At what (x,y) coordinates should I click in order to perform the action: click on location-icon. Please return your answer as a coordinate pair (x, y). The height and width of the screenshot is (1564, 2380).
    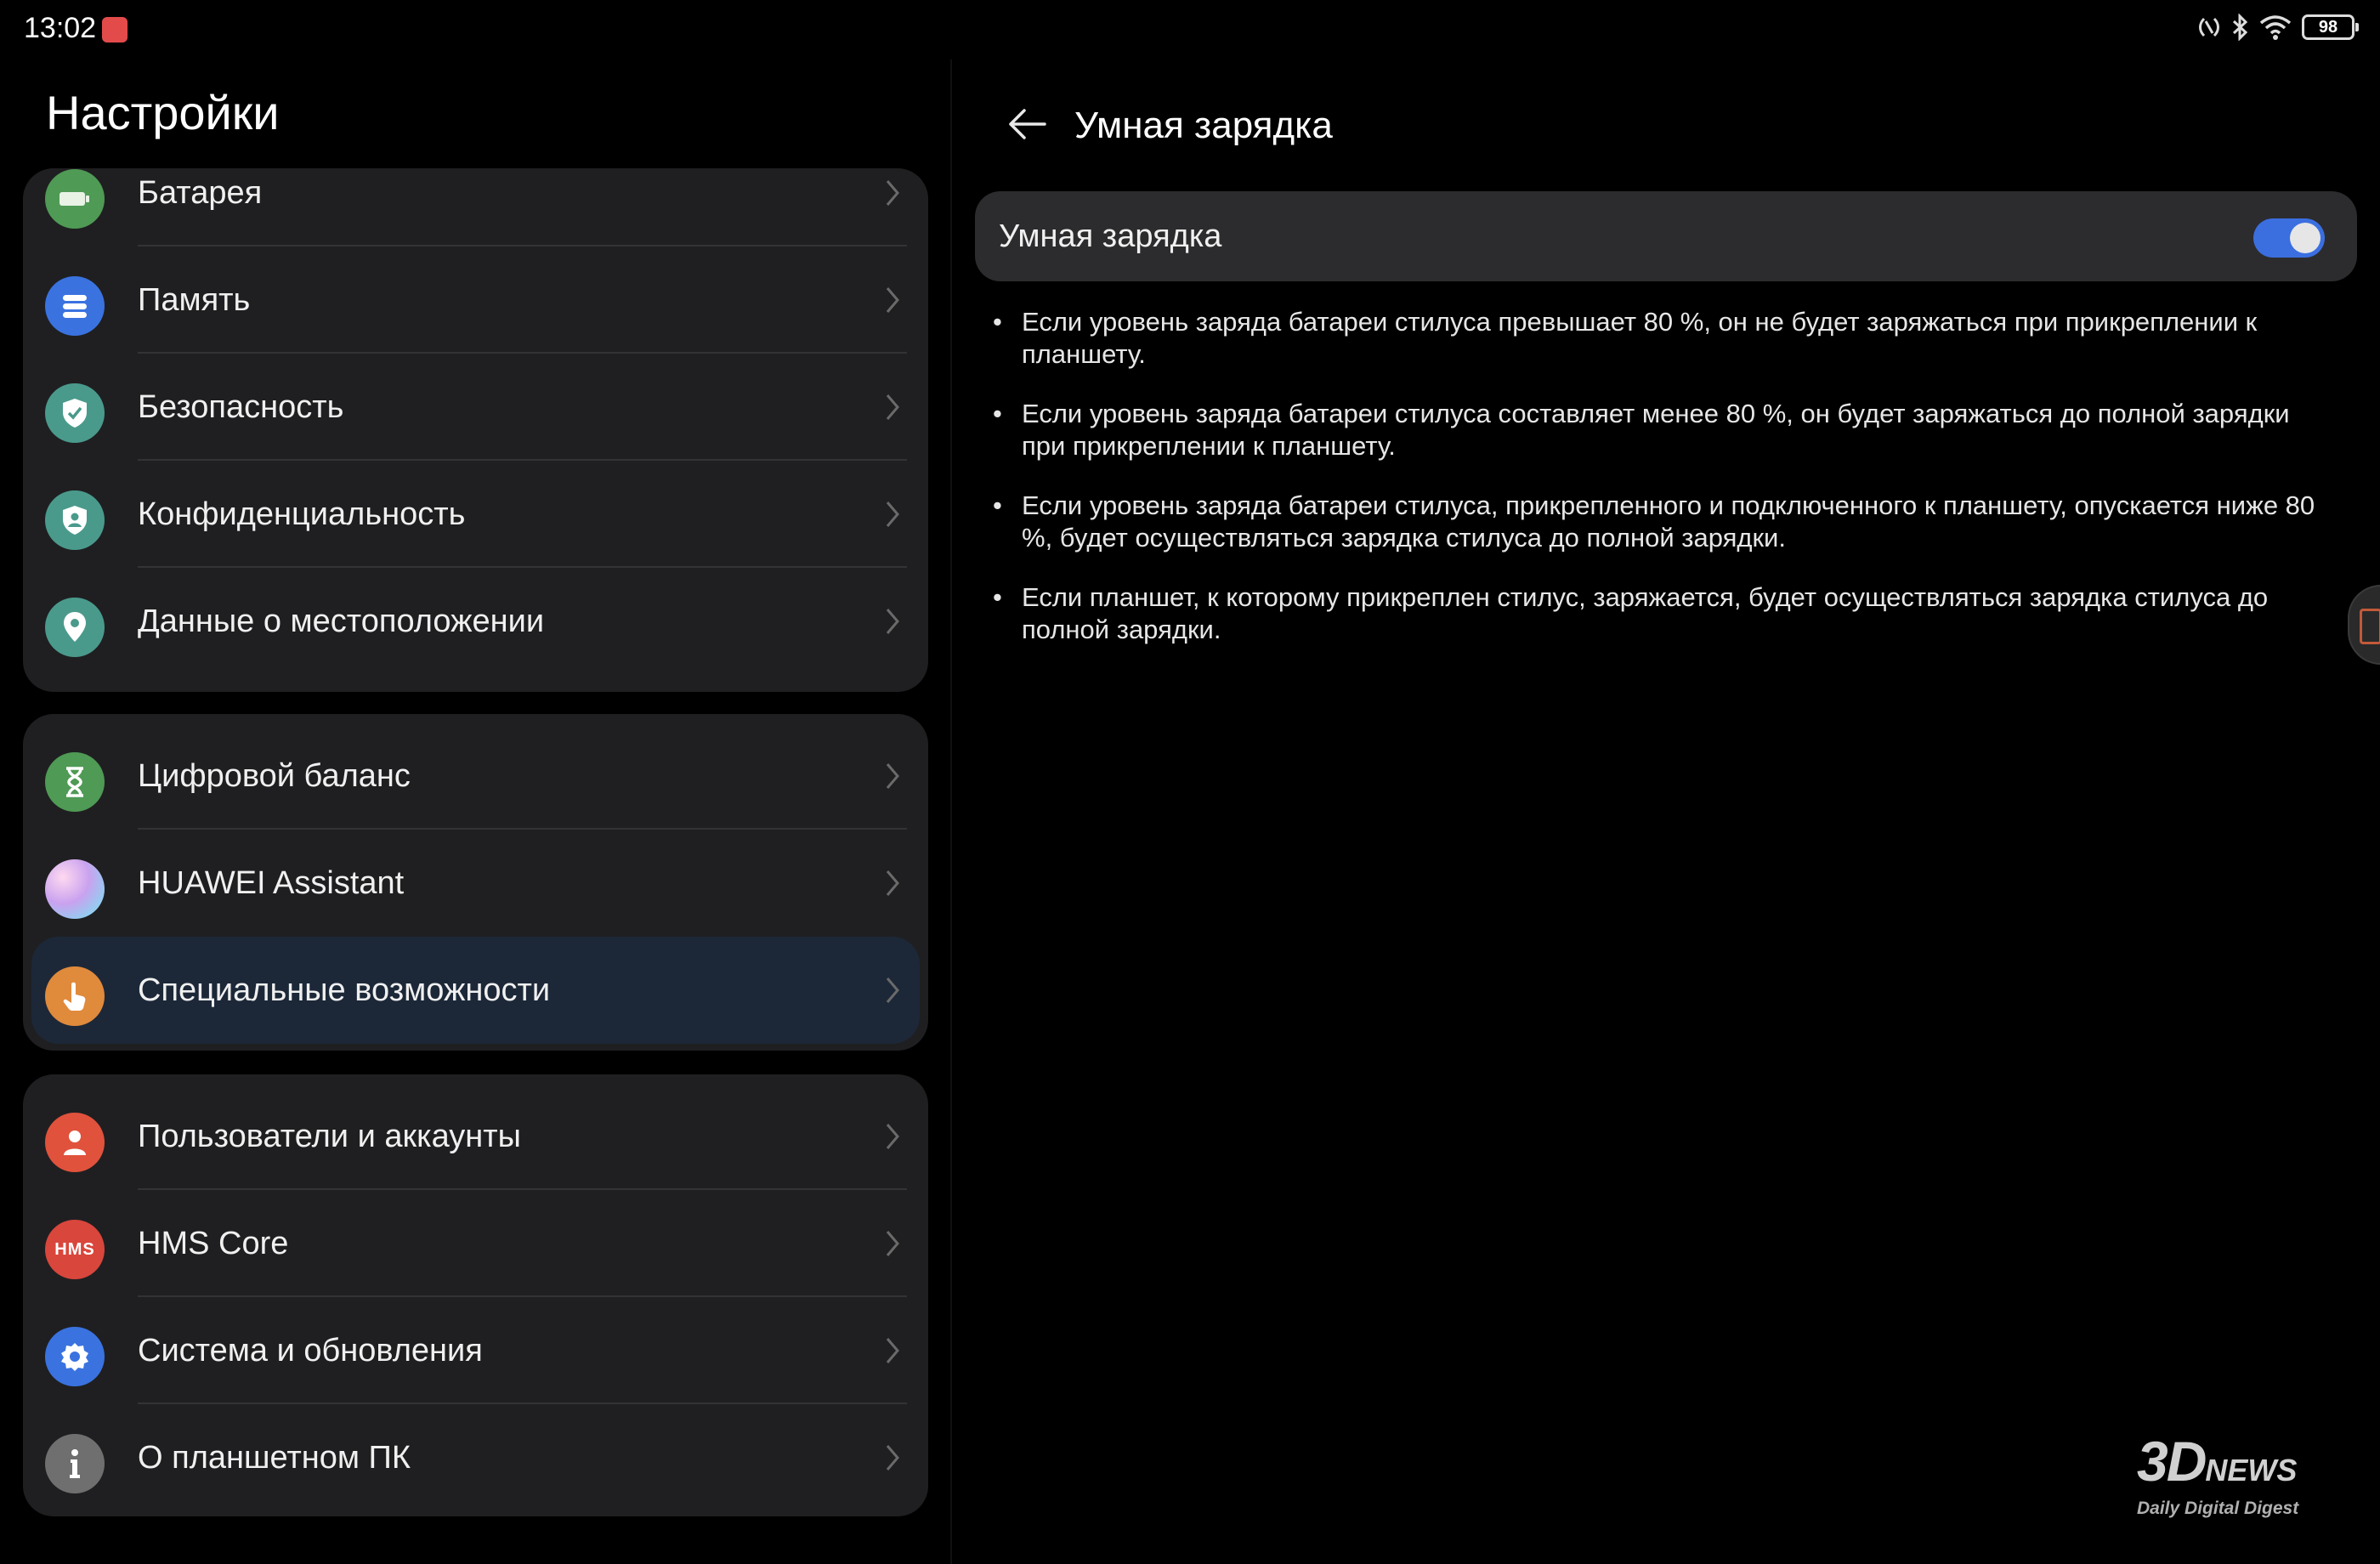
    Looking at the image, I should click on (75, 627).